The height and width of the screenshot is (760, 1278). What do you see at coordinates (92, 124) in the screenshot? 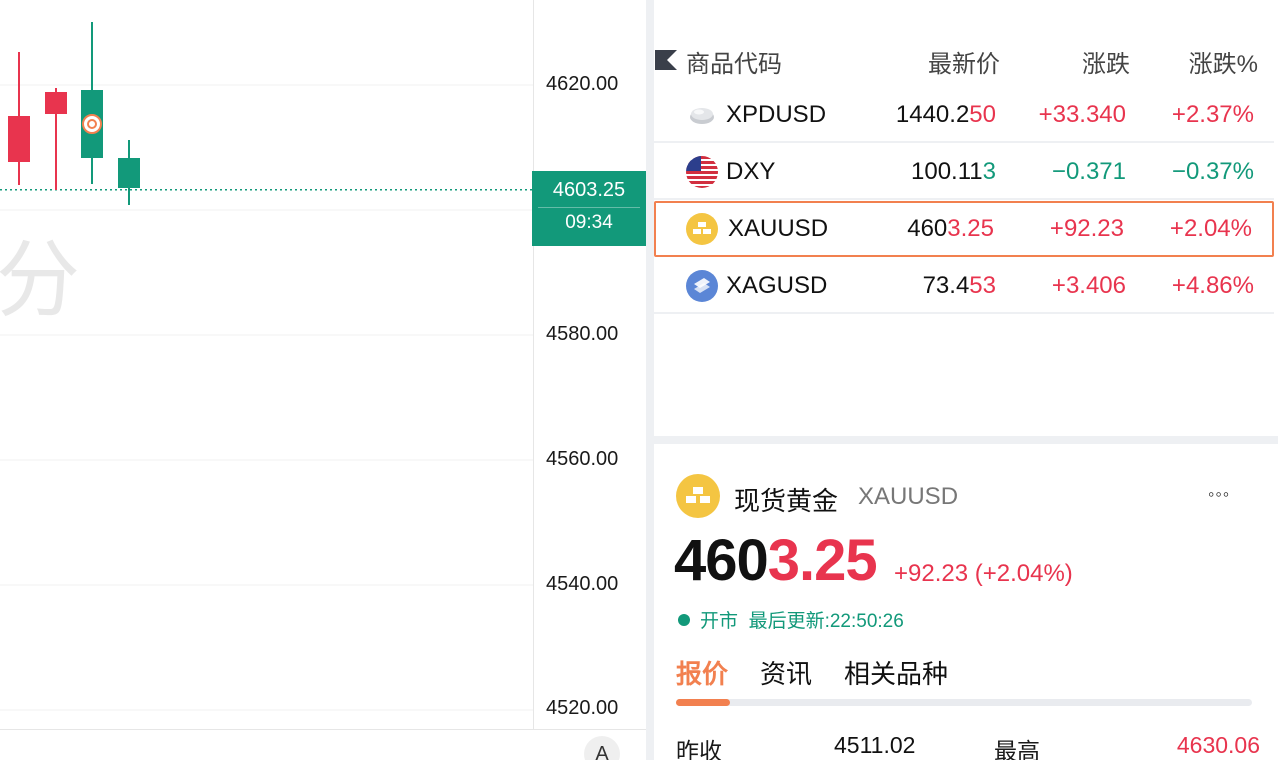
I see `crosshair-marker` at bounding box center [92, 124].